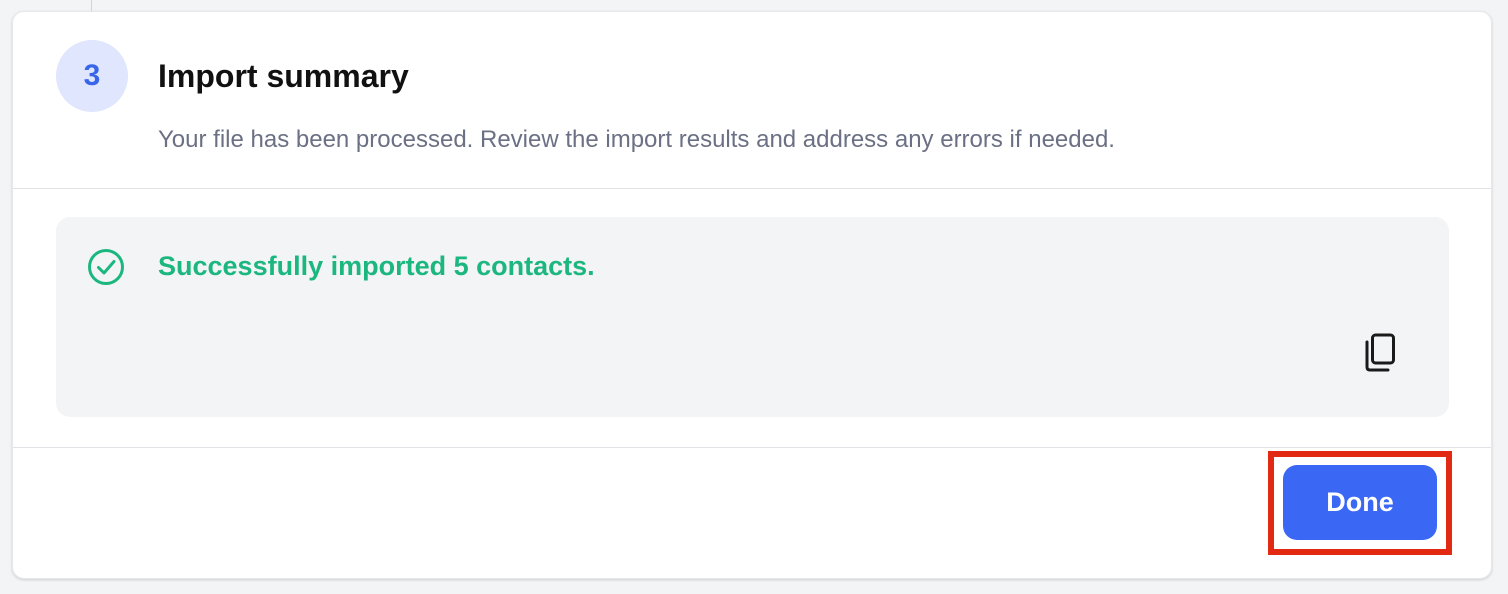  I want to click on step-number-badge: 3, so click(92, 76).